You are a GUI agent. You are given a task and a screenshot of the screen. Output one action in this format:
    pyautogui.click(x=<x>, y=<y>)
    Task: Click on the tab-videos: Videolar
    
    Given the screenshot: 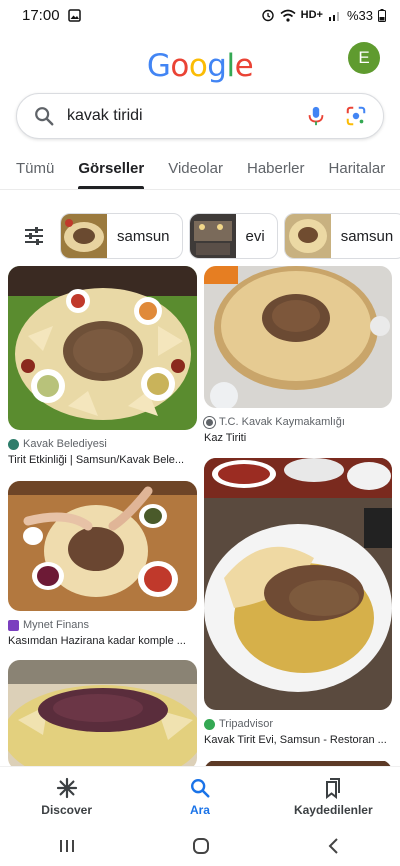 What is the action you would take?
    pyautogui.click(x=195, y=169)
    